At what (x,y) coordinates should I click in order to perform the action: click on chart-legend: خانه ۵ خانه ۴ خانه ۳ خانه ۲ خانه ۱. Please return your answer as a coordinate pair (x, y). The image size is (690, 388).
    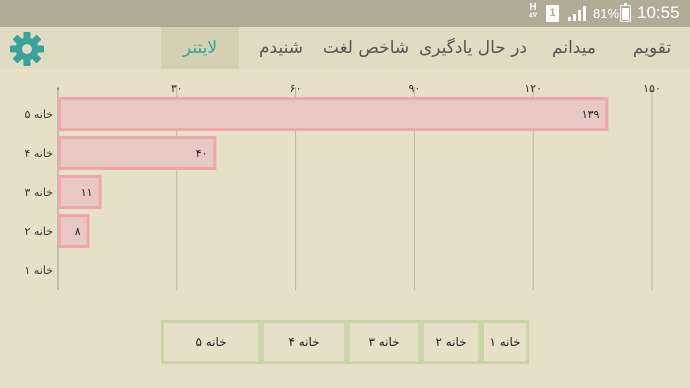
    Looking at the image, I should click on (345, 342).